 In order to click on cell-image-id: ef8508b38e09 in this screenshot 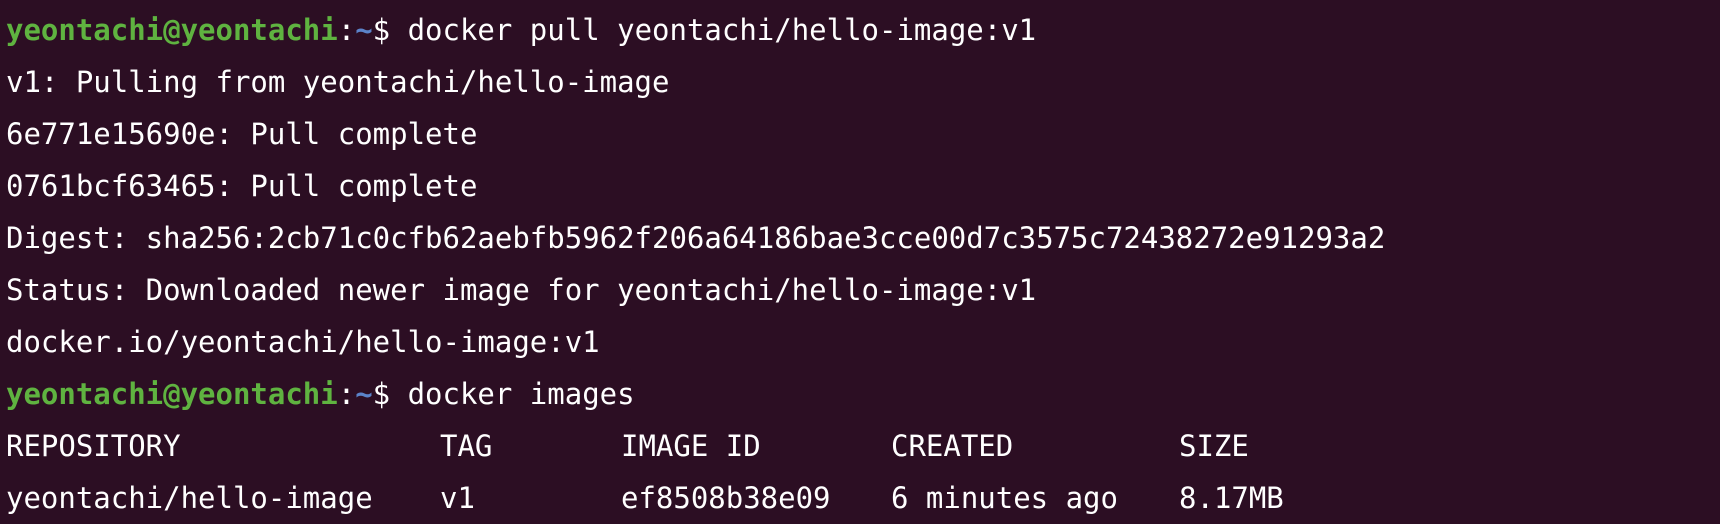, I will do `click(726, 498)`.